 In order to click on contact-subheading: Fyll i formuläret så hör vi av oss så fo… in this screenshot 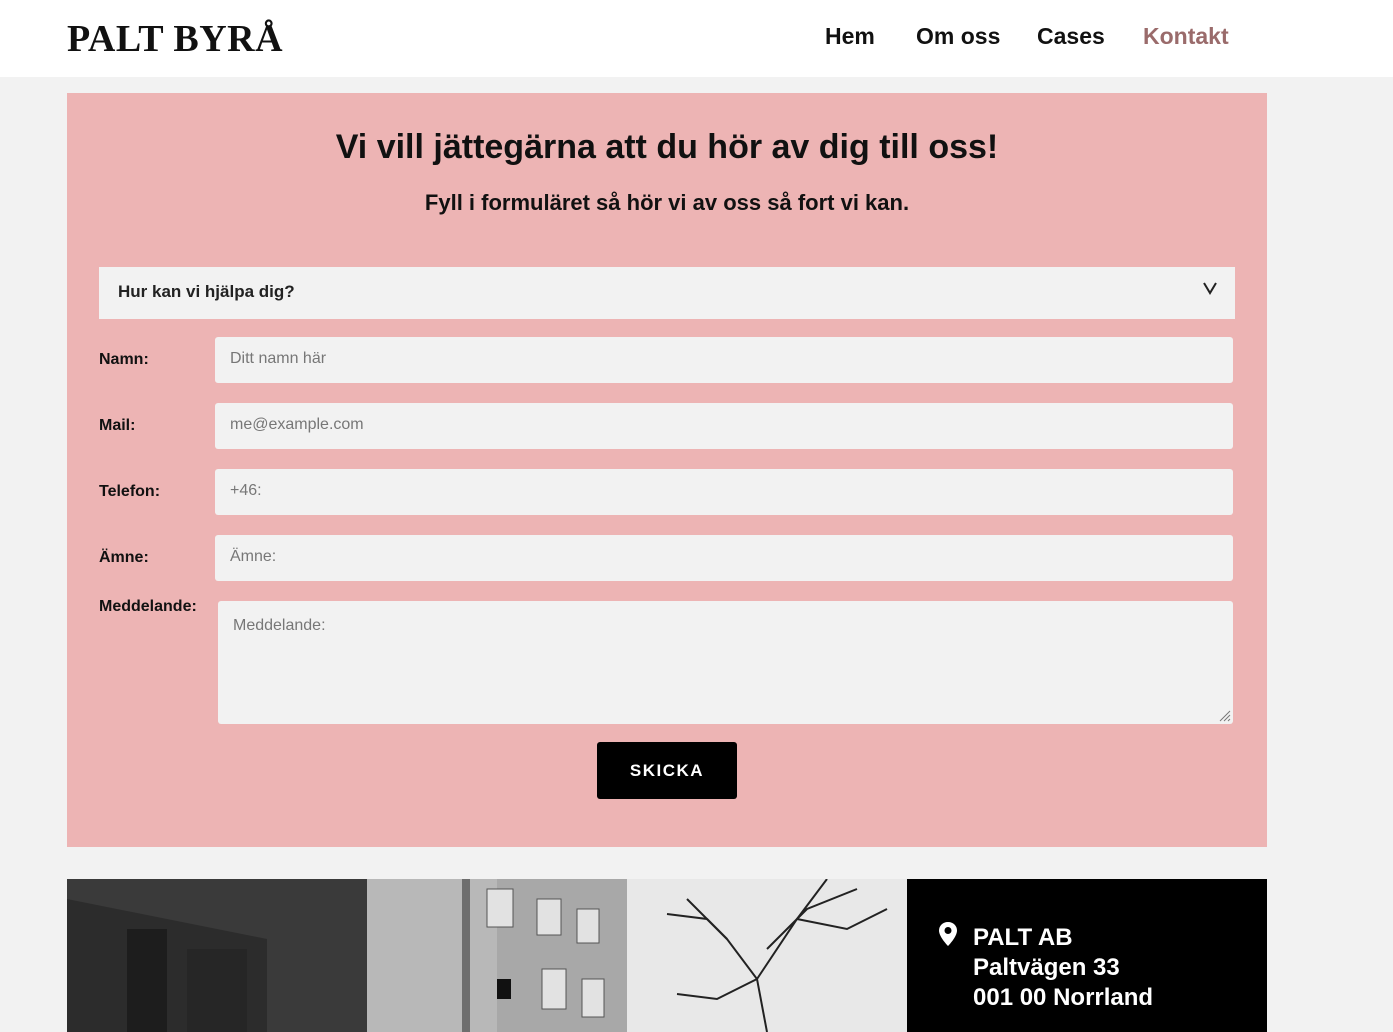, I will do `click(667, 202)`.